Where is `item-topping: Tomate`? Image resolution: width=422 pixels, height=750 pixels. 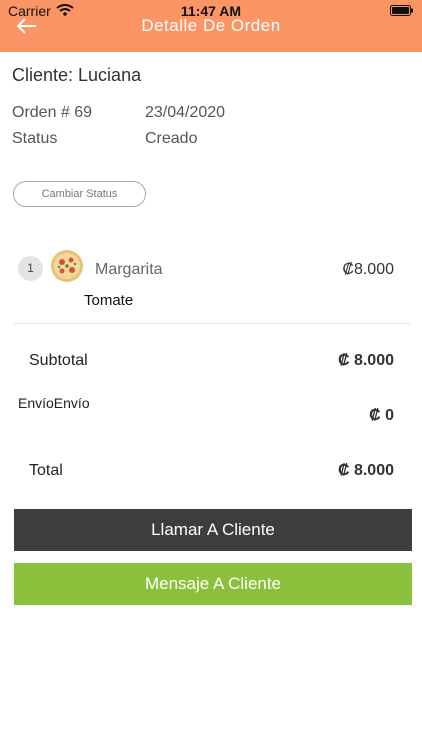 item-topping: Tomate is located at coordinates (109, 300).